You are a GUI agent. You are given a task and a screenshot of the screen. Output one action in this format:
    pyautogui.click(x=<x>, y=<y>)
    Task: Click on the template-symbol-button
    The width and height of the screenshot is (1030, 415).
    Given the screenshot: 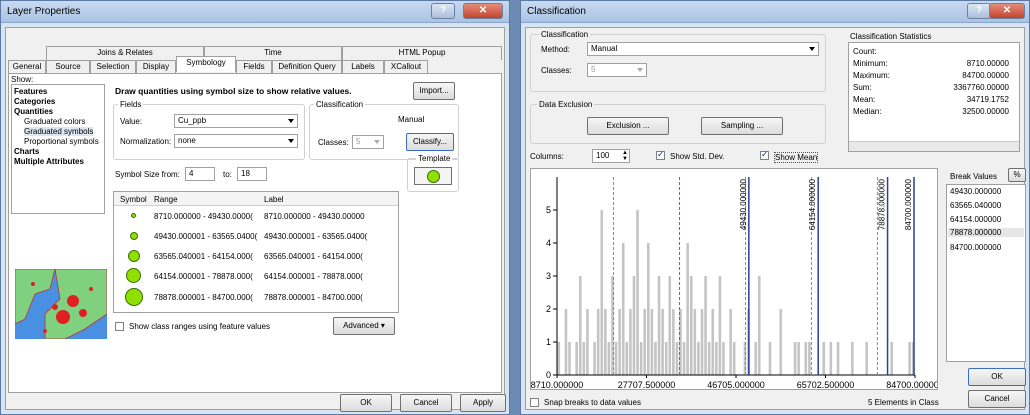 What is the action you would take?
    pyautogui.click(x=433, y=176)
    